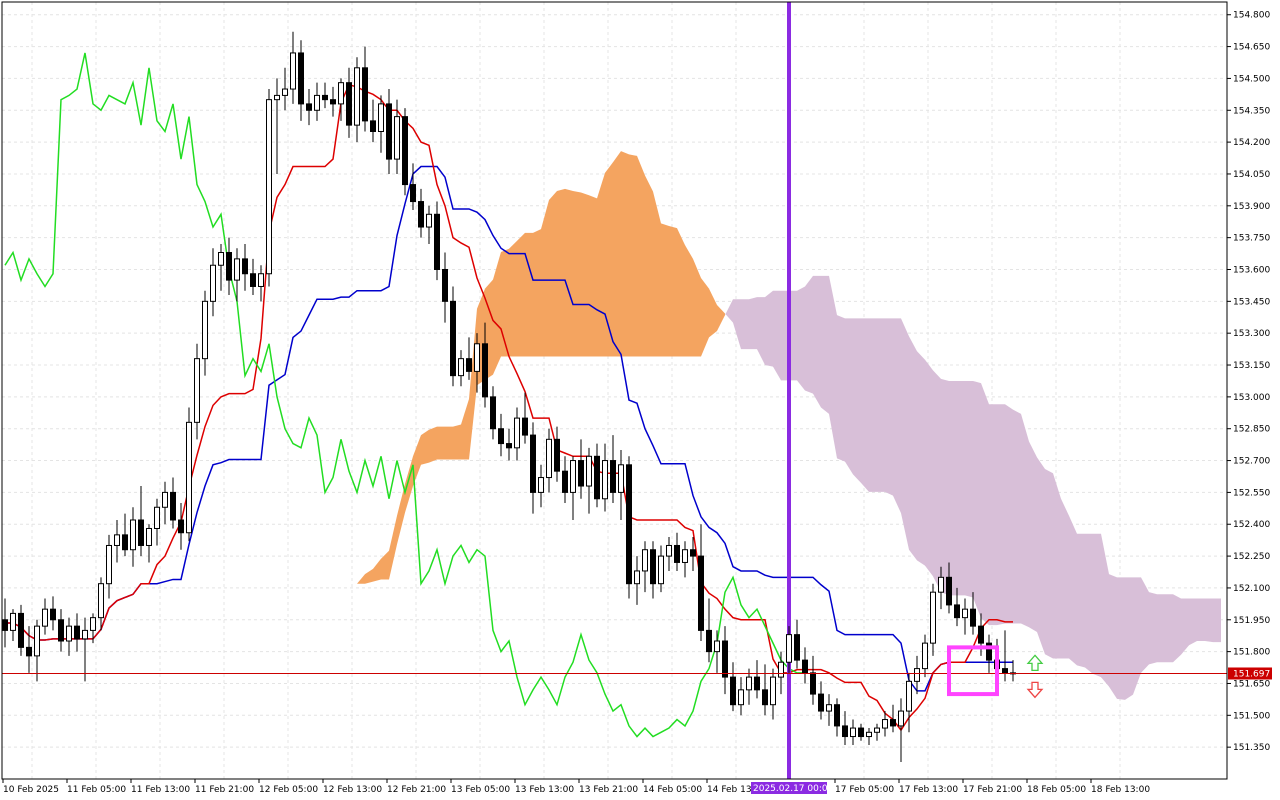 This screenshot has height=800, width=1280. What do you see at coordinates (1251, 48) in the screenshot?
I see `y-tick-label: 154.650` at bounding box center [1251, 48].